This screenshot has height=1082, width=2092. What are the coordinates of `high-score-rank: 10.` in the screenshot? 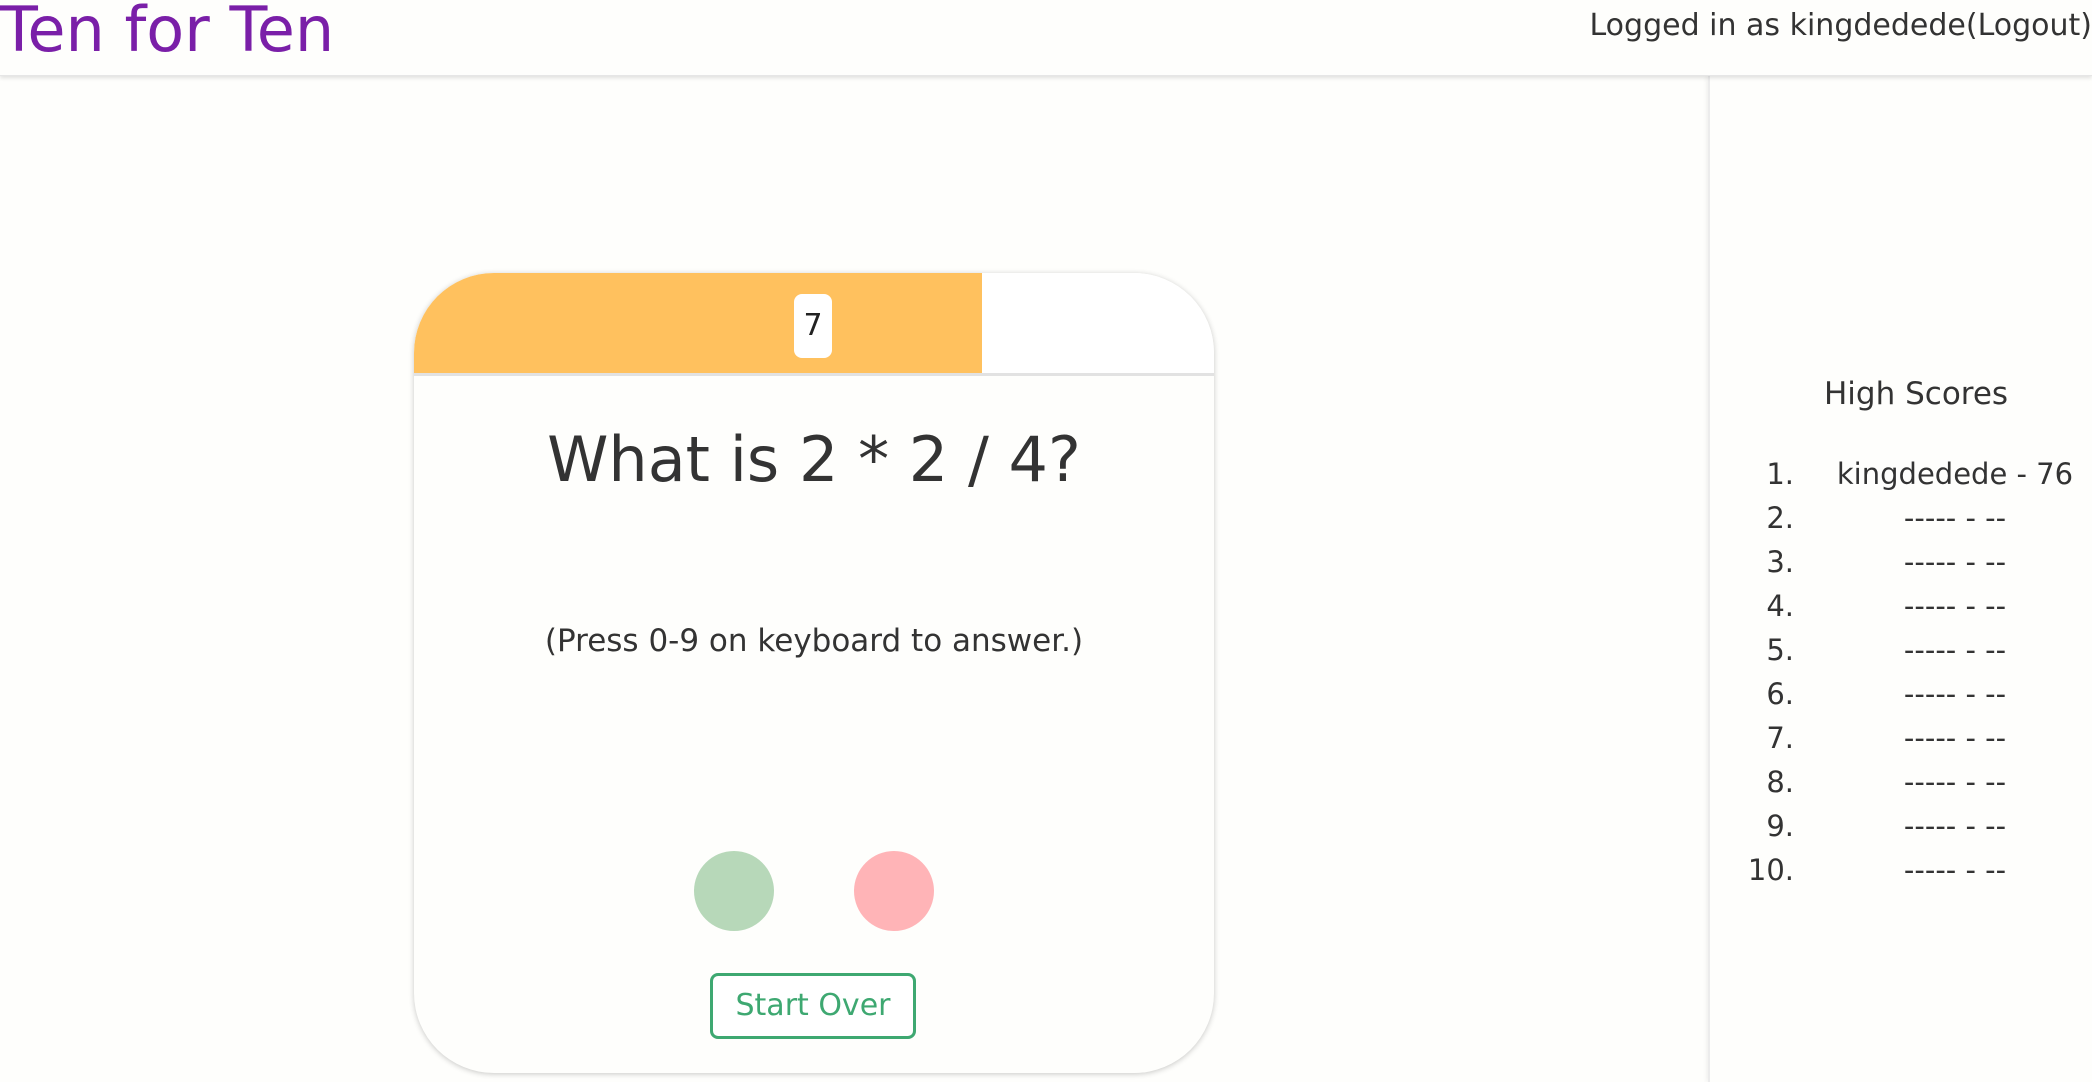 It's located at (1770, 870).